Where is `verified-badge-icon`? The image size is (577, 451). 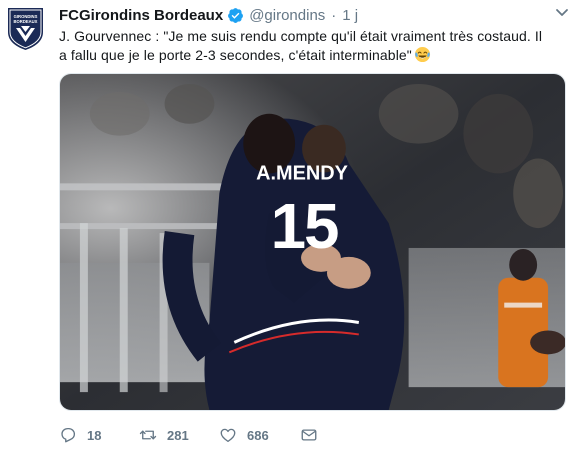
verified-badge-icon is located at coordinates (235, 15).